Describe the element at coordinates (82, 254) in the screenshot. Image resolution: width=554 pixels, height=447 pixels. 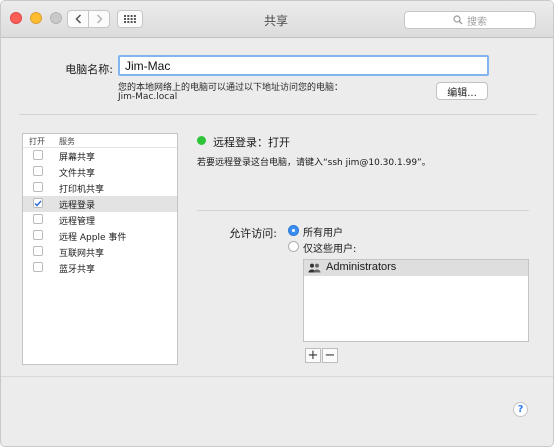
I see `service-label: 互联网共享` at that location.